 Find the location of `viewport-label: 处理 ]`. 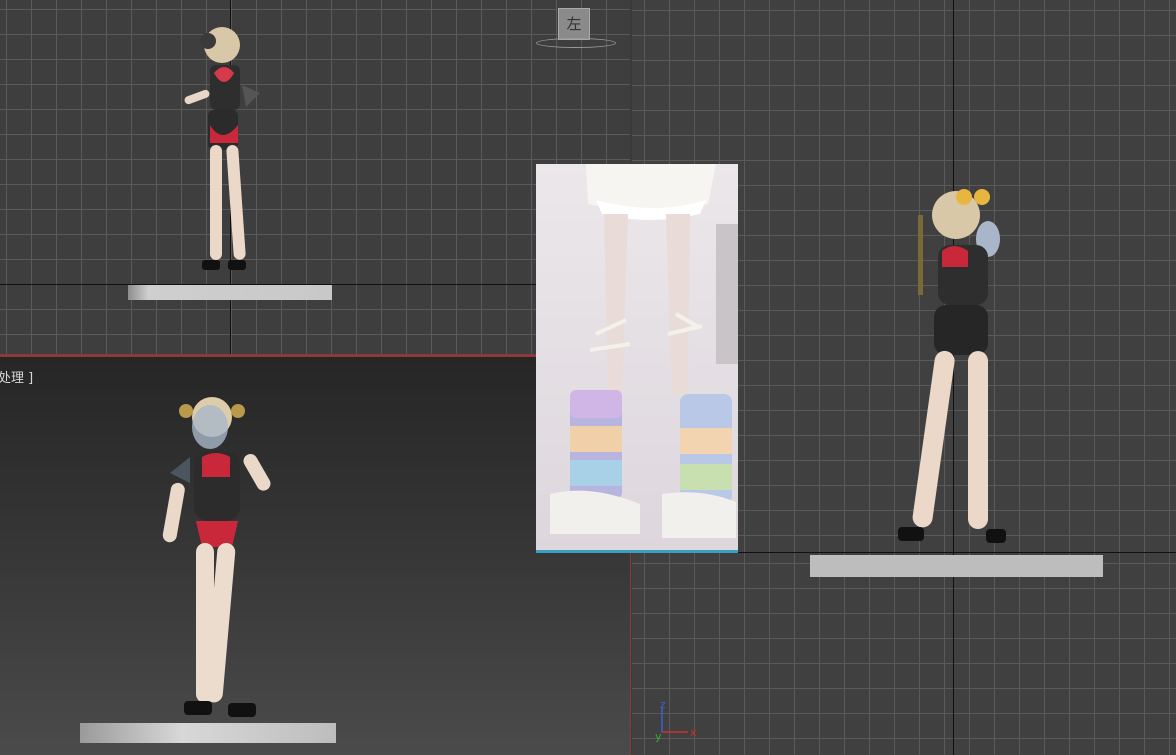

viewport-label: 处理 ] is located at coordinates (16, 376).